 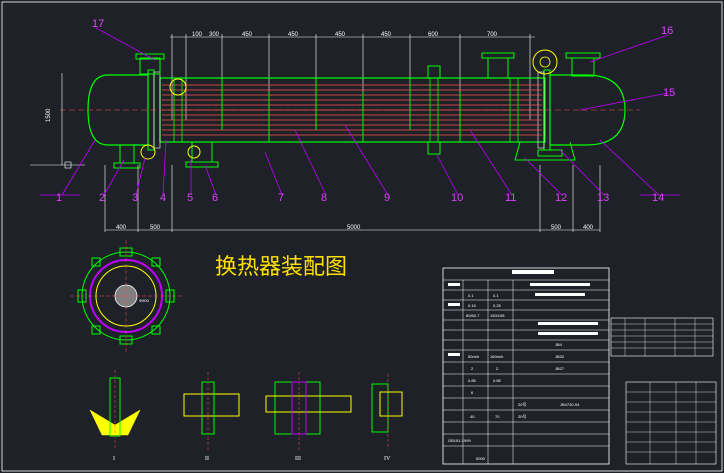 I want to click on part-number-9: 9, so click(x=387, y=198).